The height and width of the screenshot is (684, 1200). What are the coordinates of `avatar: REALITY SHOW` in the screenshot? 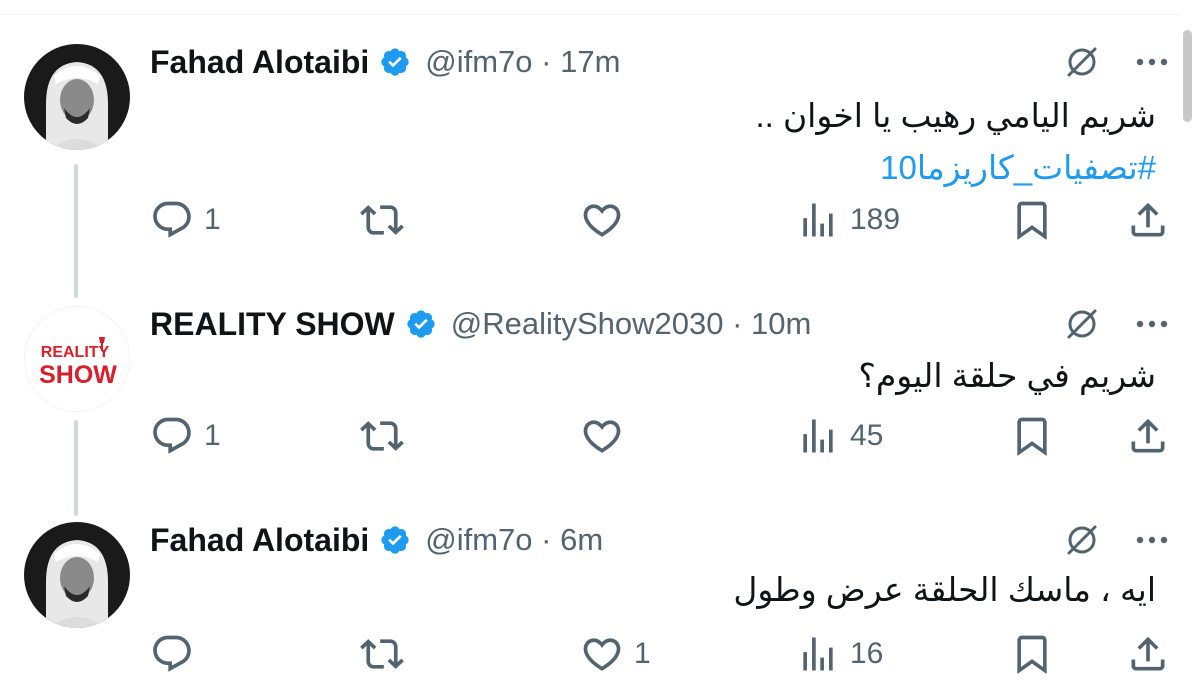 It's located at (77, 359).